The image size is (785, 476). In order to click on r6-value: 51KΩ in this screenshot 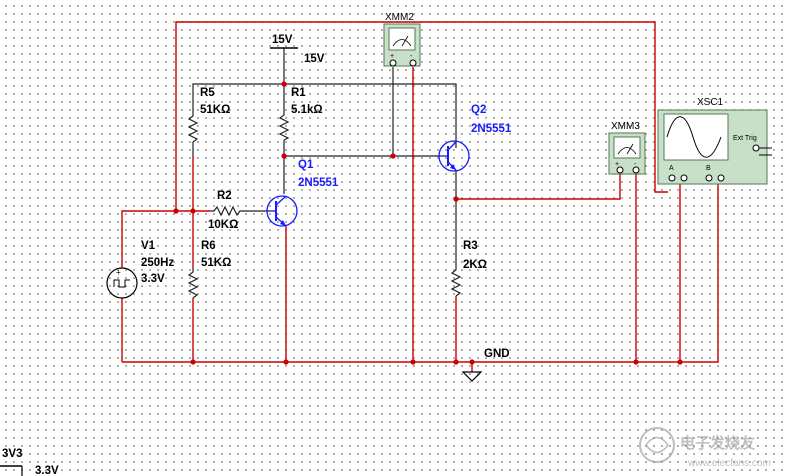, I will do `click(216, 263)`.